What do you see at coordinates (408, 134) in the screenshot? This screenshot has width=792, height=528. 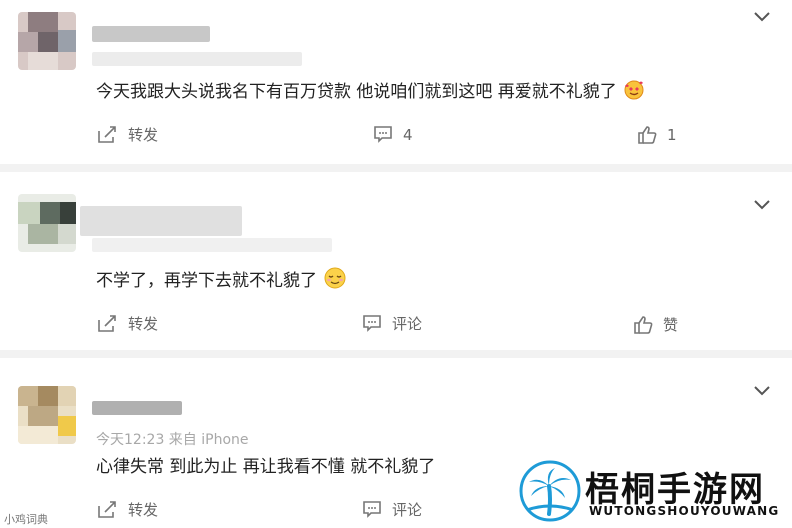 I see `comment-count: 4` at bounding box center [408, 134].